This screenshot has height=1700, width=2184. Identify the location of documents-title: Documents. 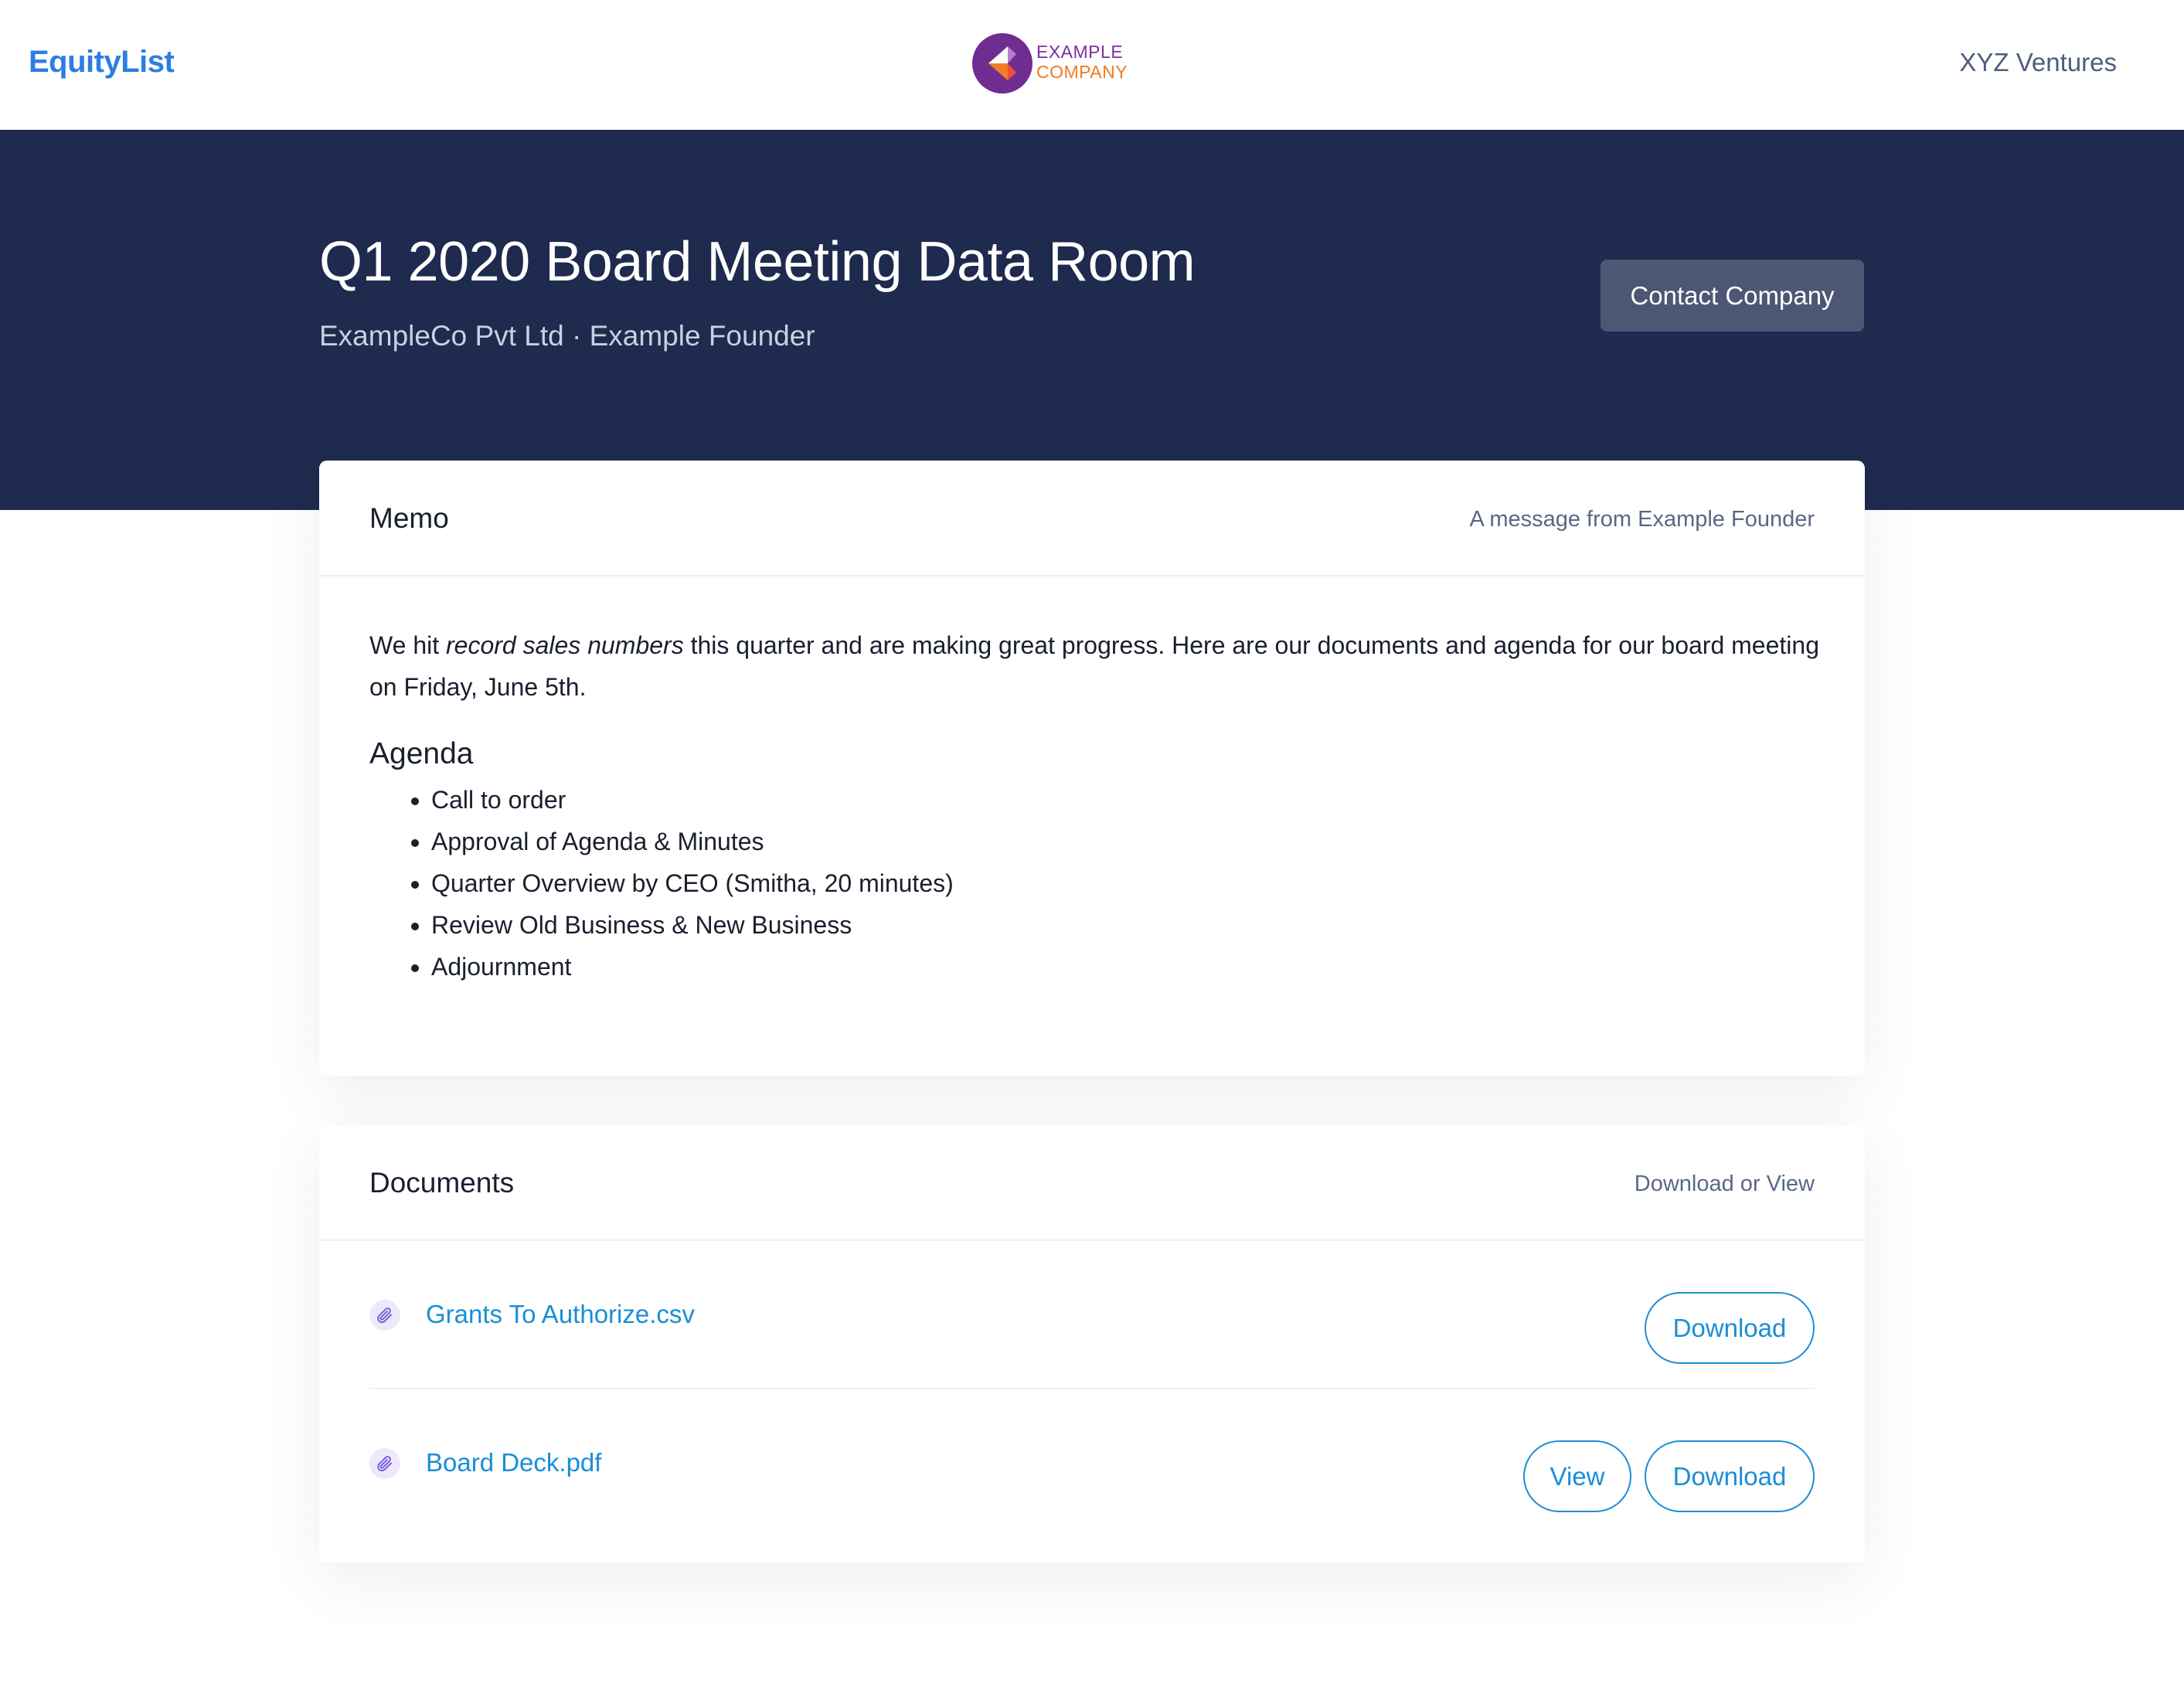
(442, 1183).